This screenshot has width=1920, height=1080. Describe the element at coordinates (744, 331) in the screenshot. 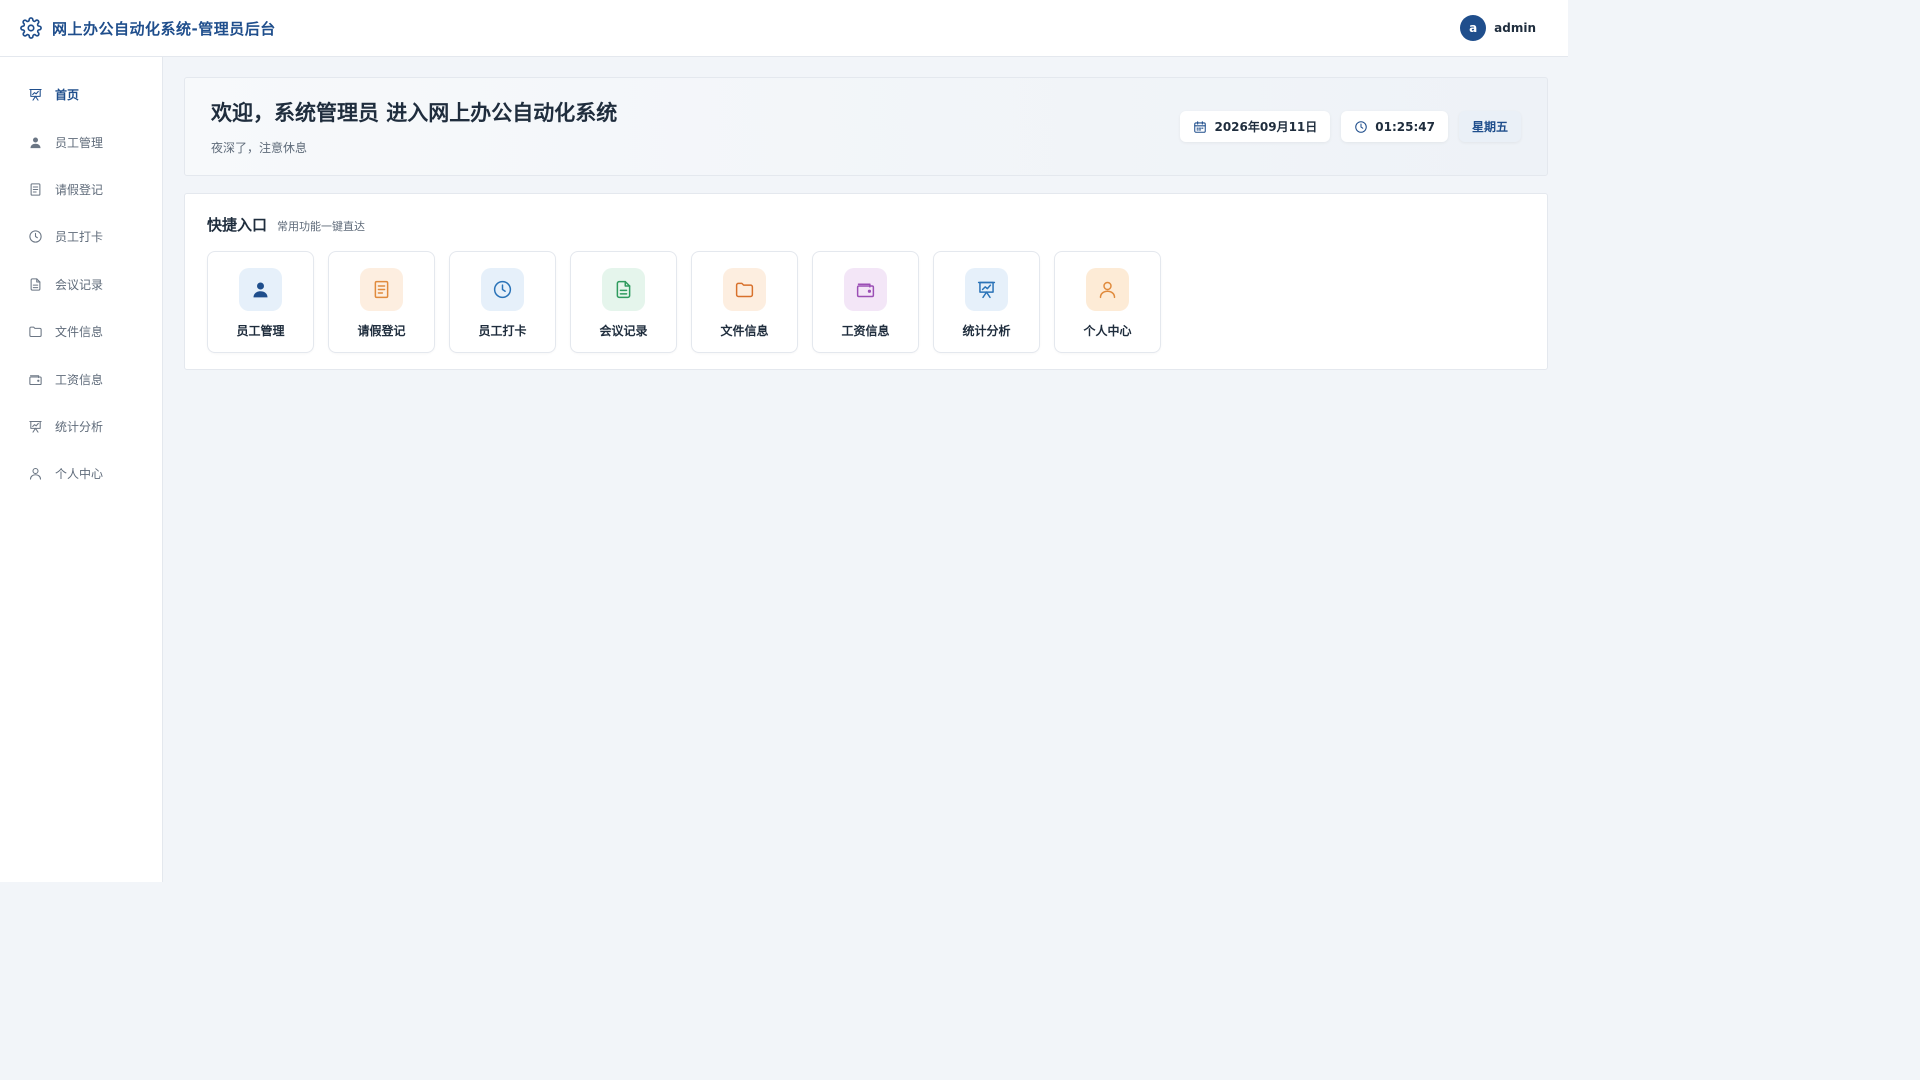

I see `quick-card-label: 文件信息` at that location.